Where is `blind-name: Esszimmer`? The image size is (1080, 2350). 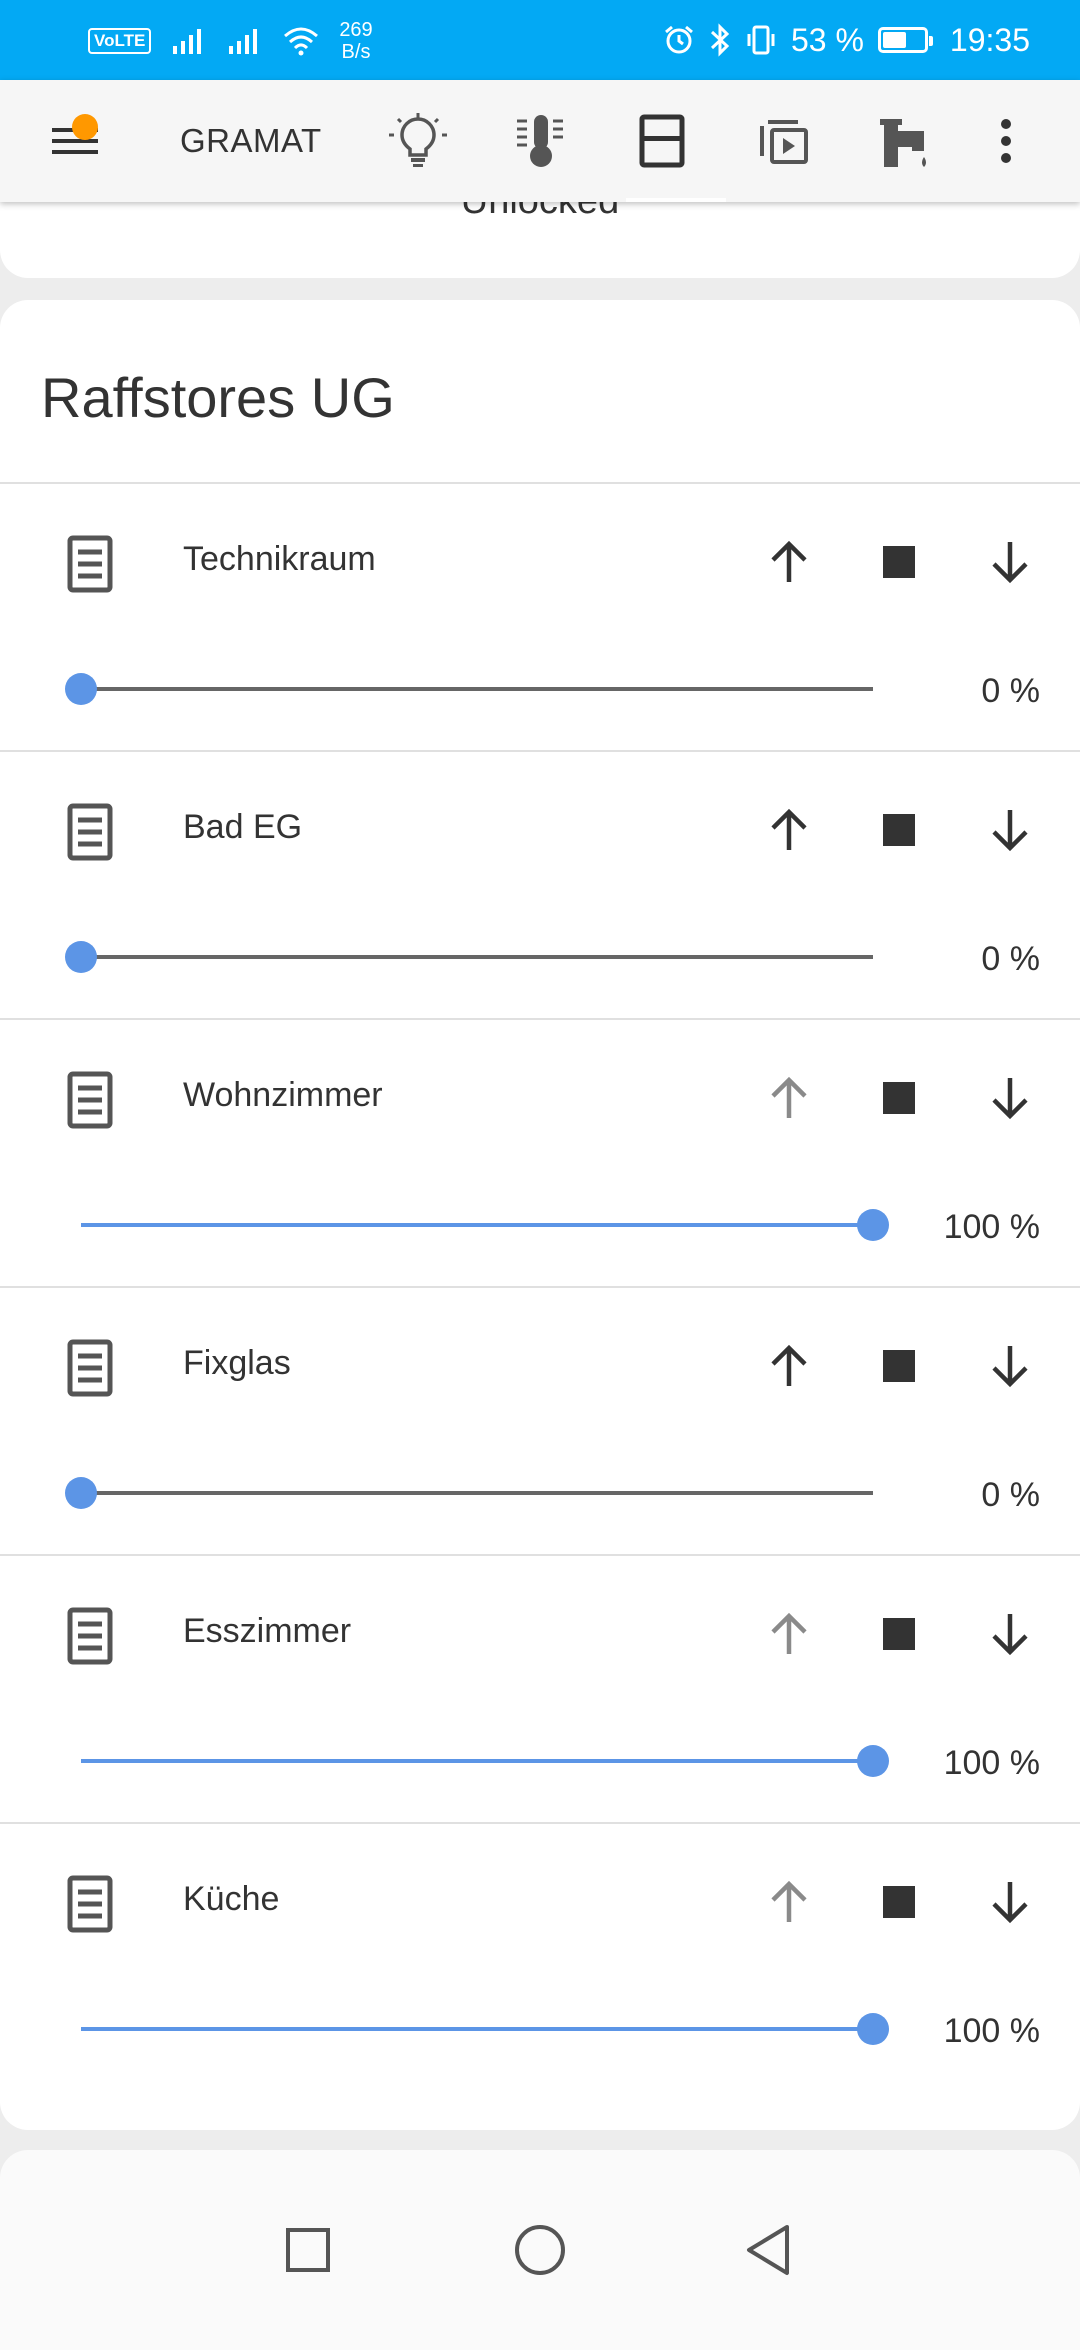
blind-name: Esszimmer is located at coordinates (267, 1631).